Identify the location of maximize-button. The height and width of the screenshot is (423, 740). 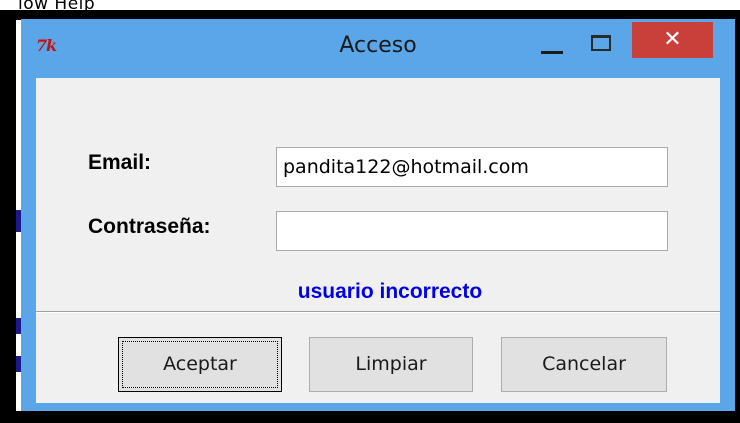
(603, 45).